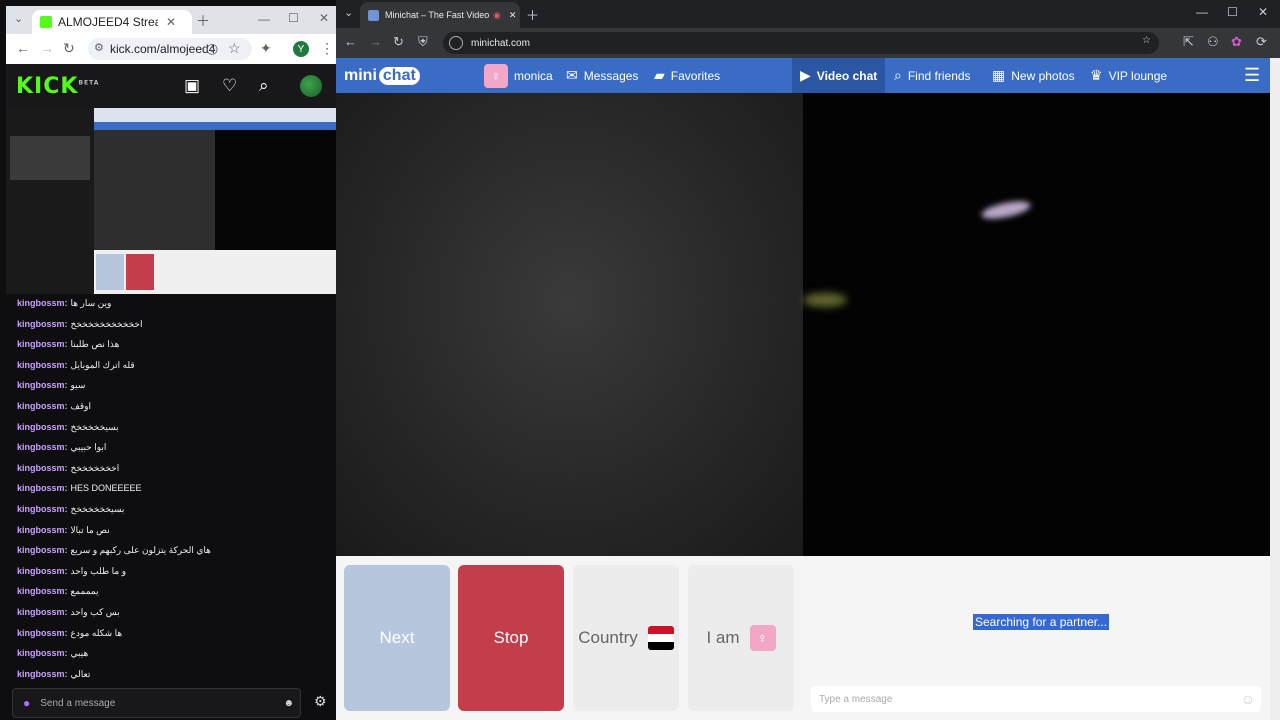  I want to click on nav-messages: ✉ Messages, so click(602, 75).